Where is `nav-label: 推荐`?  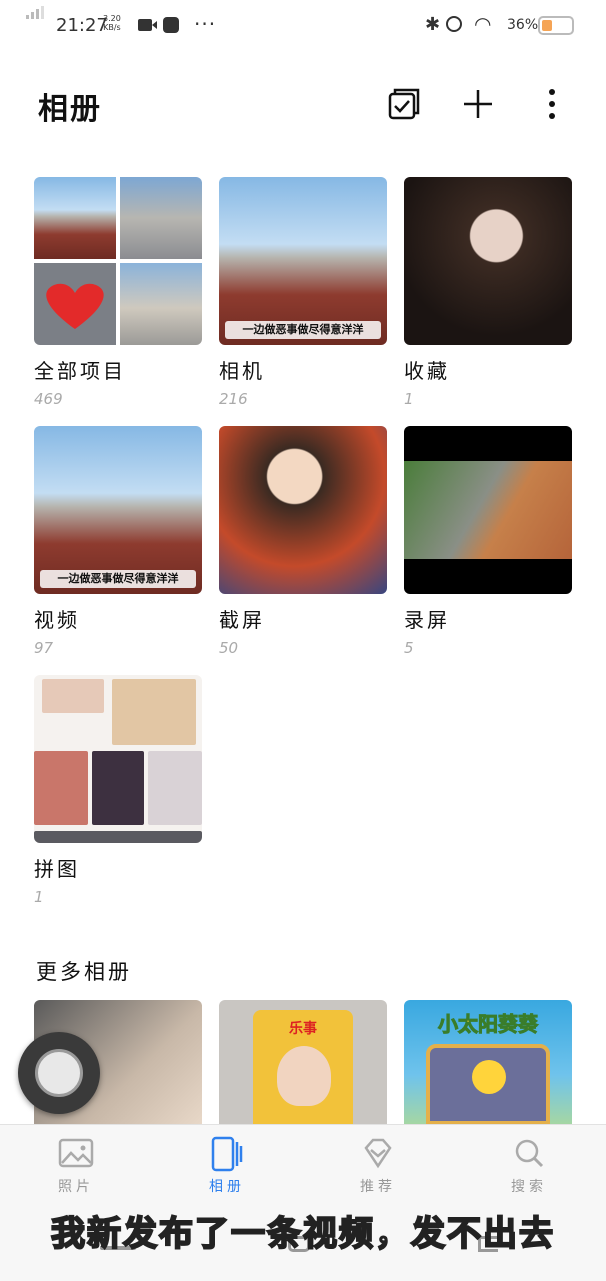 nav-label: 推荐 is located at coordinates (378, 1187).